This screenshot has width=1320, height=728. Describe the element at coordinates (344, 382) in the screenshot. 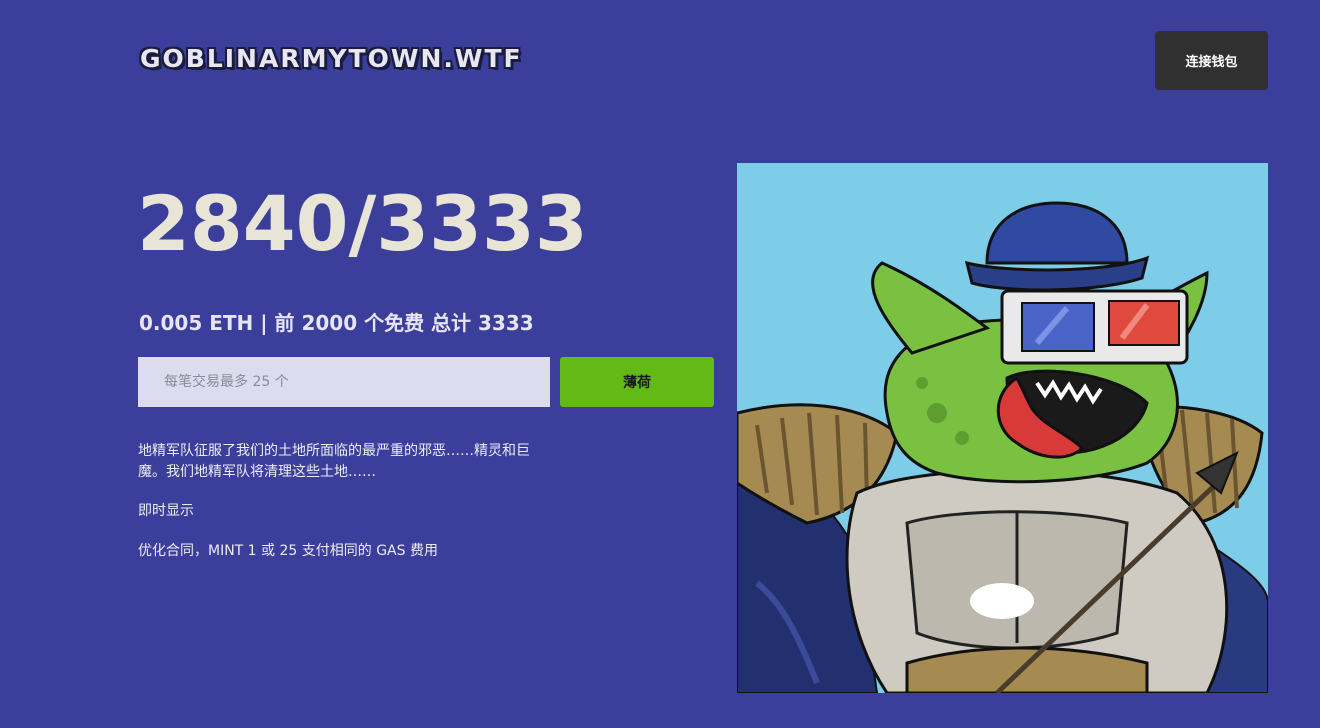

I see `quantity-input` at that location.